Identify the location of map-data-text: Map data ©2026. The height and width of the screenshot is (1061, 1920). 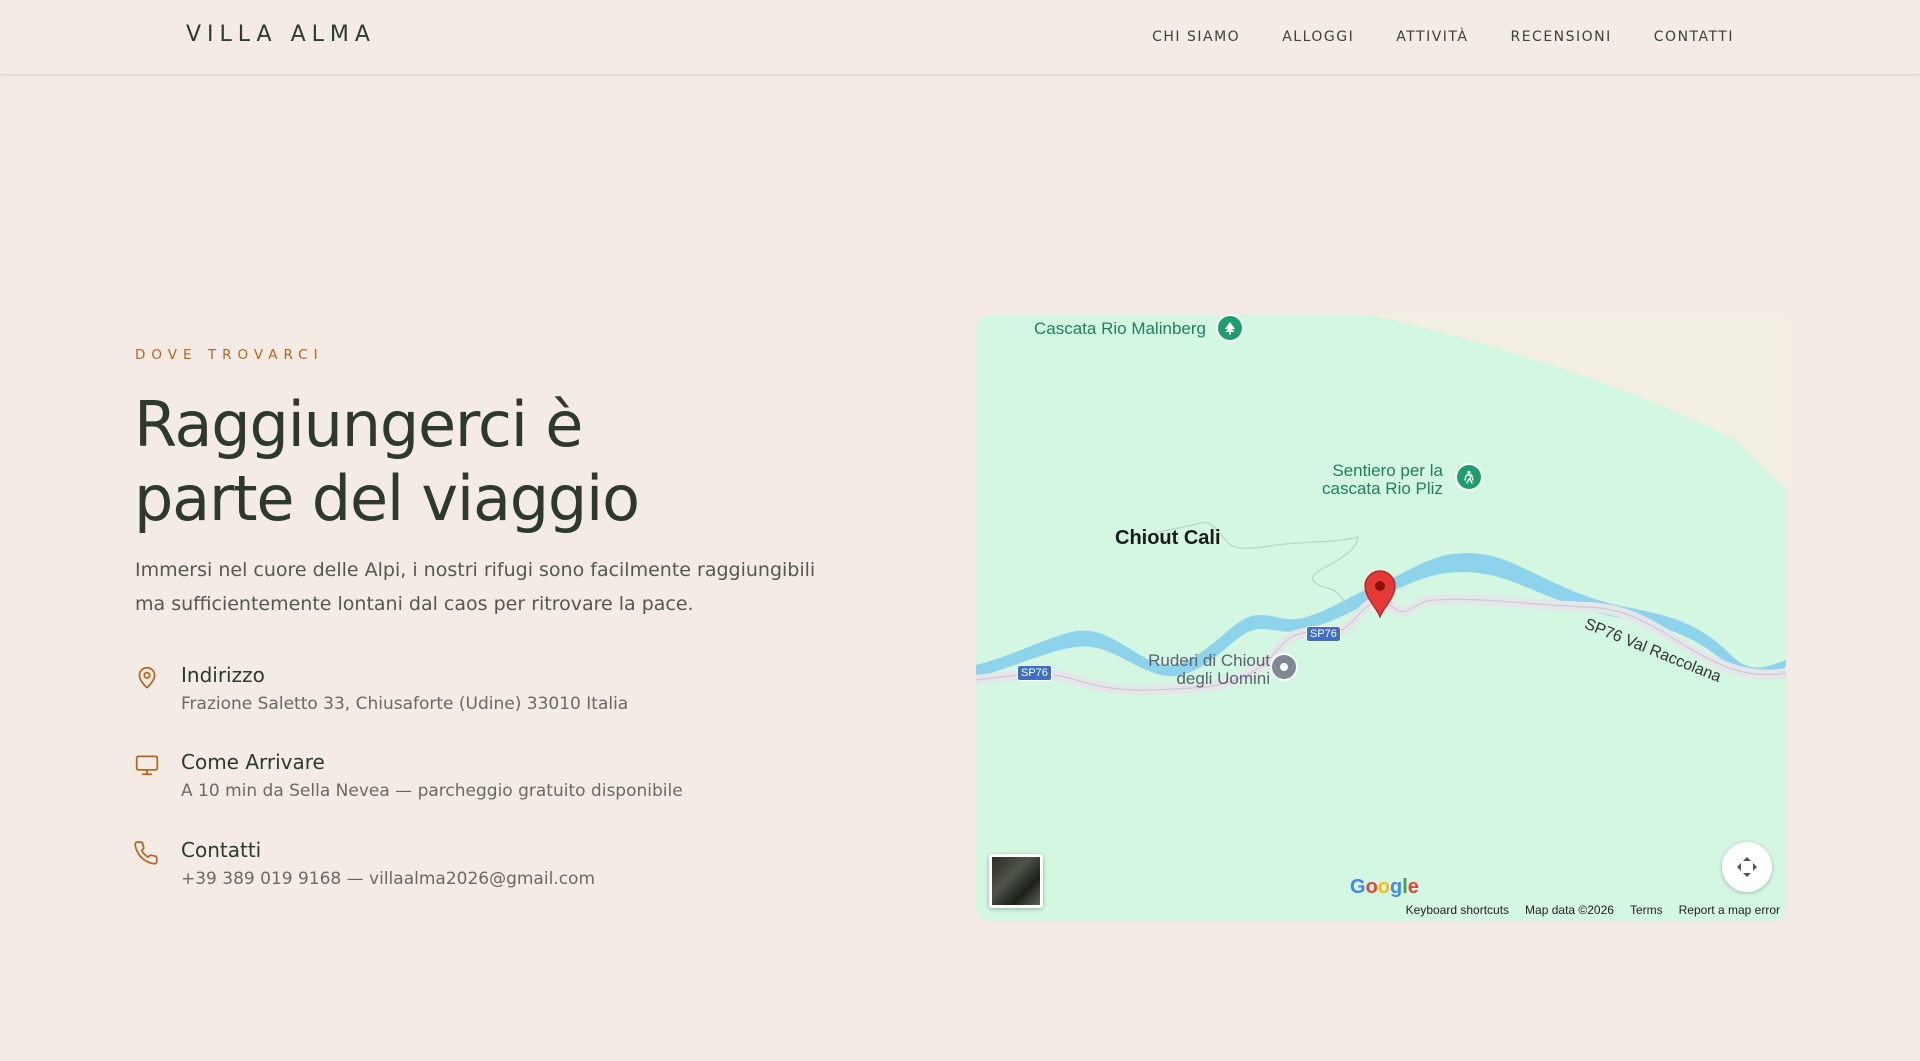
(1569, 910).